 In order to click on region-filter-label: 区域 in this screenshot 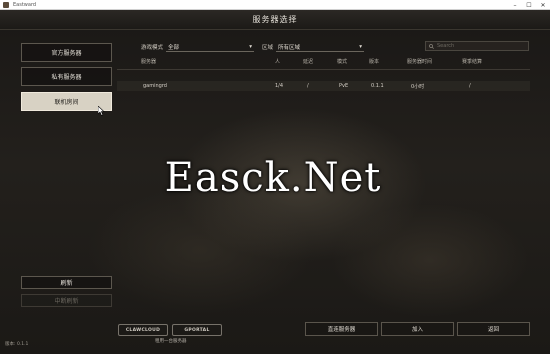, I will do `click(268, 48)`.